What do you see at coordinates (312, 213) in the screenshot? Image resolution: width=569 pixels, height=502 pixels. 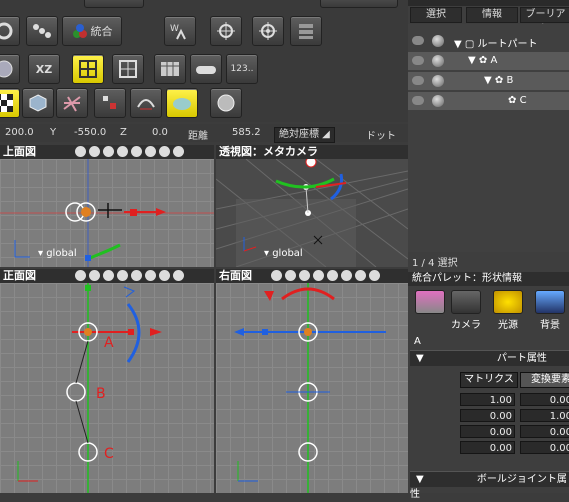 I see `perspective-scene` at bounding box center [312, 213].